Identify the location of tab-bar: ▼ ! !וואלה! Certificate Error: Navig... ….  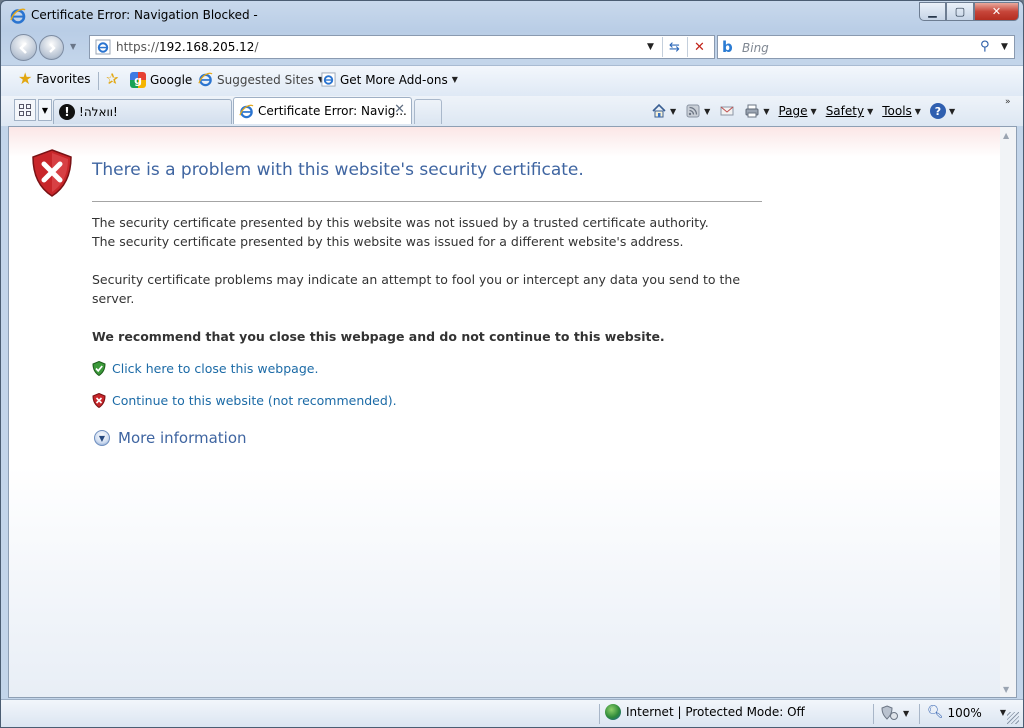
(512, 111).